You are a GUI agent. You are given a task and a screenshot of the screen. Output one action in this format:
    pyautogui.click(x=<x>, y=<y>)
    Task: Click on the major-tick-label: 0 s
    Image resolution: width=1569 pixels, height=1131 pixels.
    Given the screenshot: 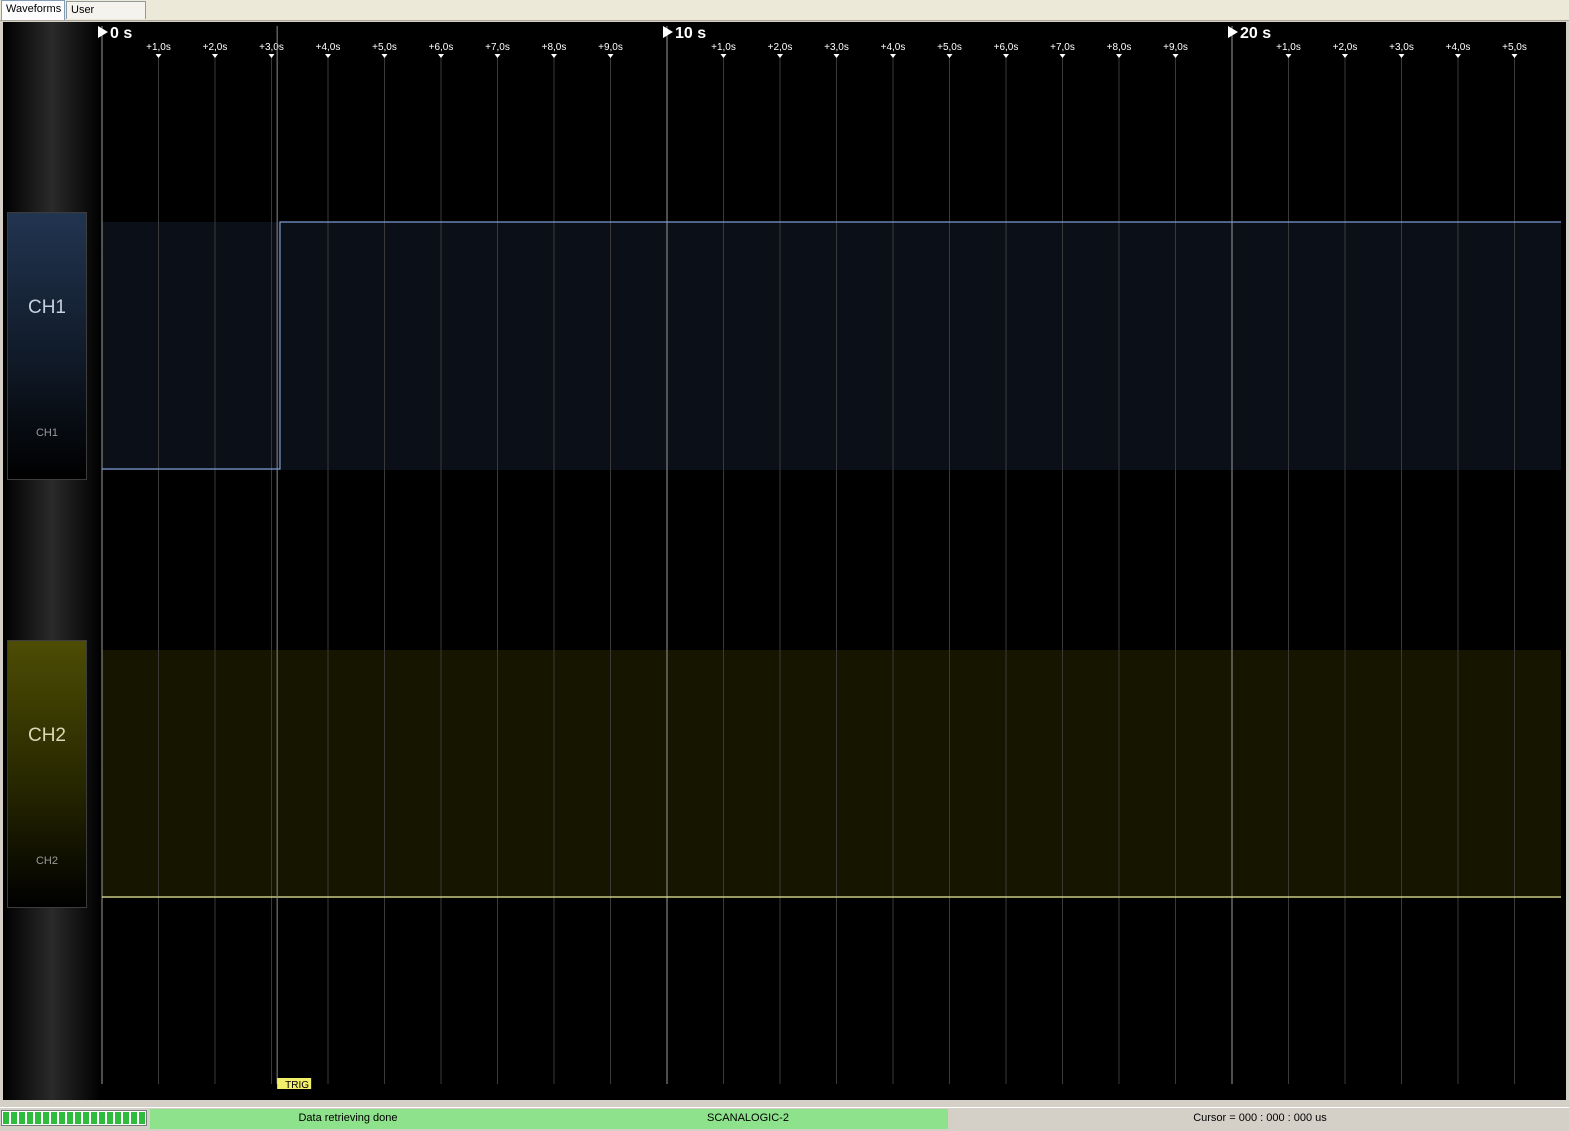 What is the action you would take?
    pyautogui.click(x=121, y=33)
    